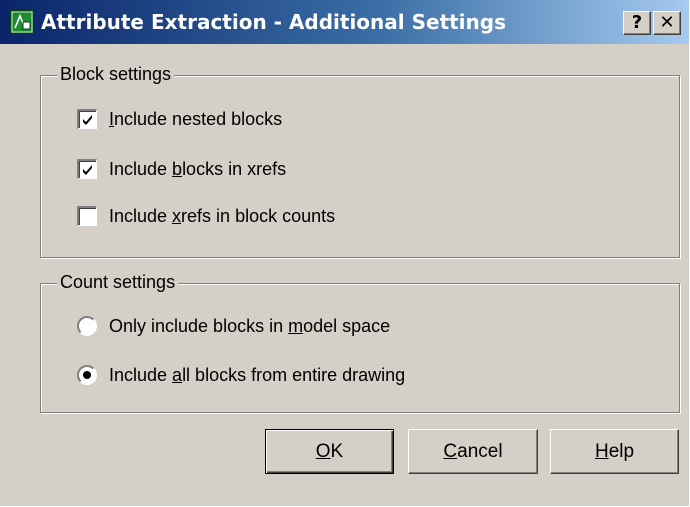 This screenshot has height=507, width=690. What do you see at coordinates (323, 451) in the screenshot?
I see `mnemonic: O` at bounding box center [323, 451].